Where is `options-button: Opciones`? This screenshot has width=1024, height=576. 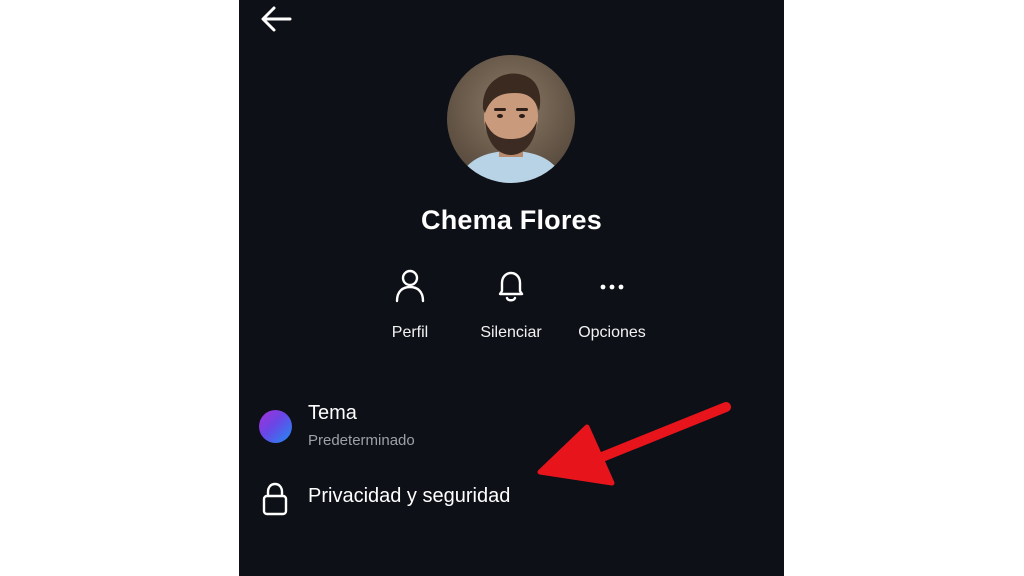
options-button: Opciones is located at coordinates (612, 308).